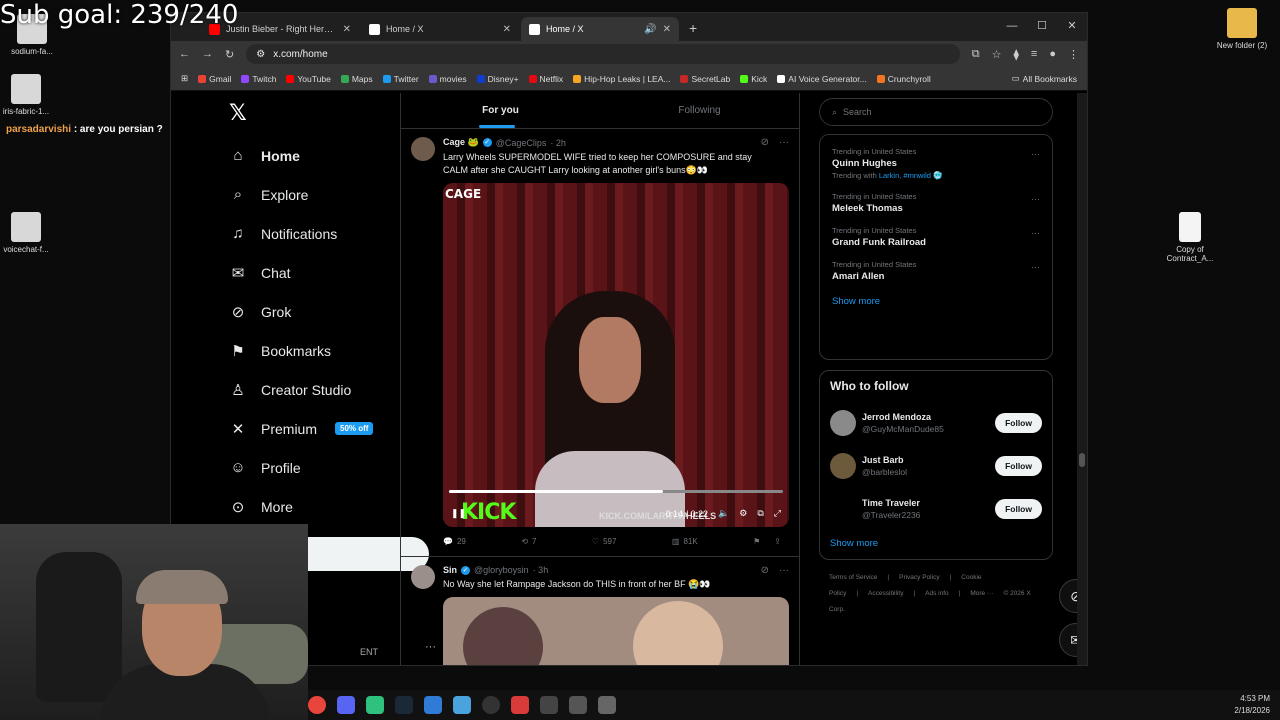 This screenshot has width=1280, height=720. What do you see at coordinates (356, 79) in the screenshot?
I see `bookmark-item: Maps` at bounding box center [356, 79].